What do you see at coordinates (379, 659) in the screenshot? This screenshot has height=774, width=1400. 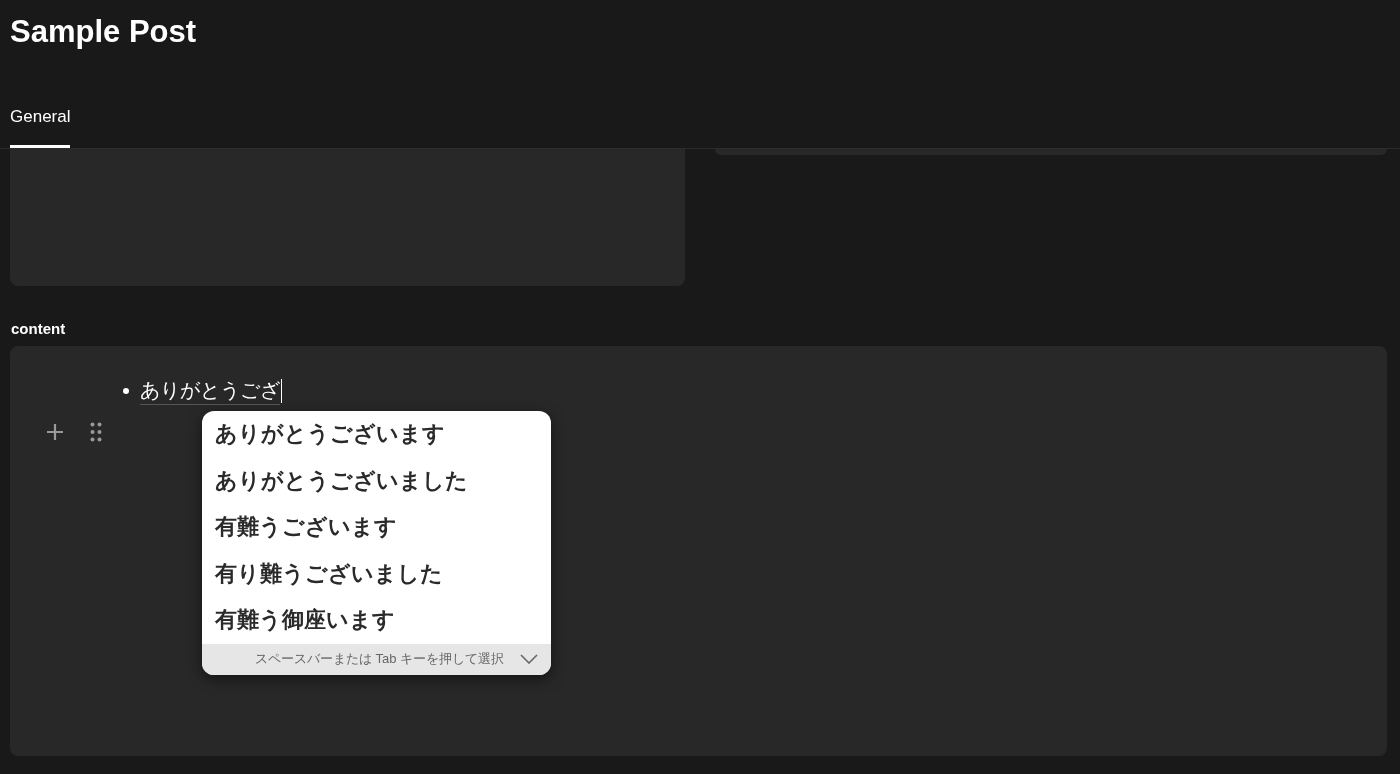 I see `hint-text: スペースバーまたは Tab キーを押して選択` at bounding box center [379, 659].